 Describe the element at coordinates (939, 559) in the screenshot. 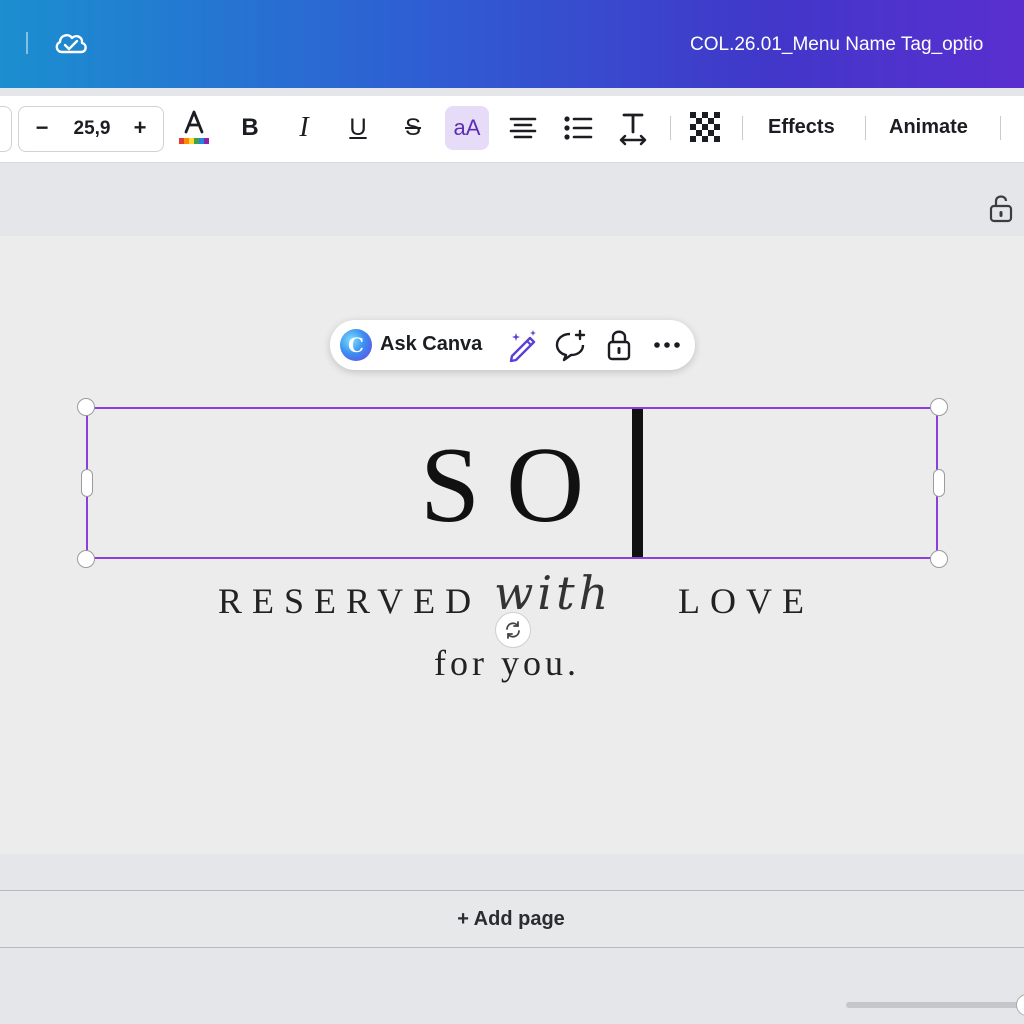

I see `resize-handle-bottom-right` at that location.